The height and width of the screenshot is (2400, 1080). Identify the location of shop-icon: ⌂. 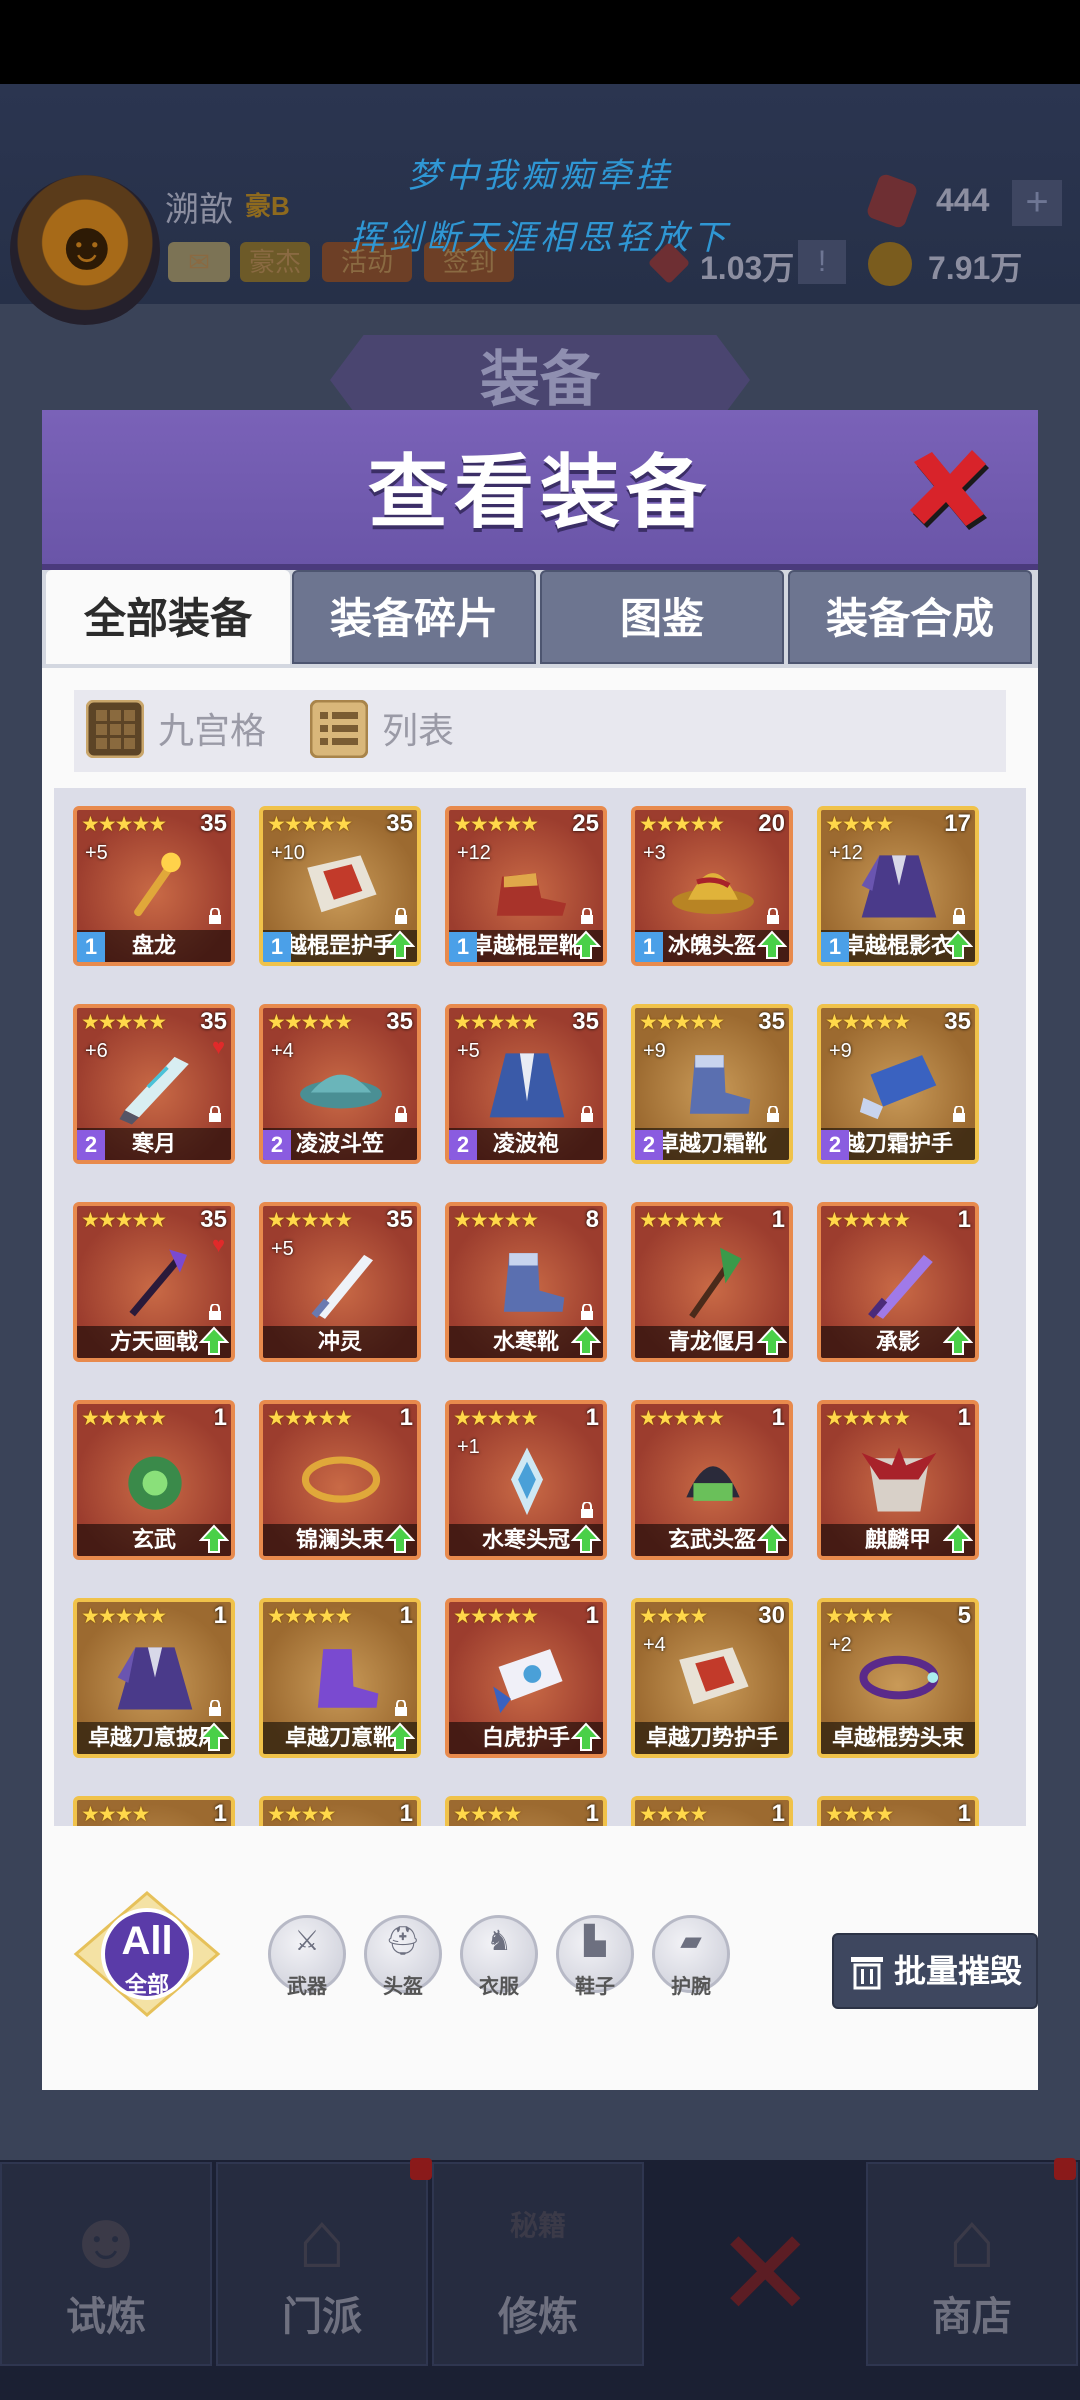
(972, 2239).